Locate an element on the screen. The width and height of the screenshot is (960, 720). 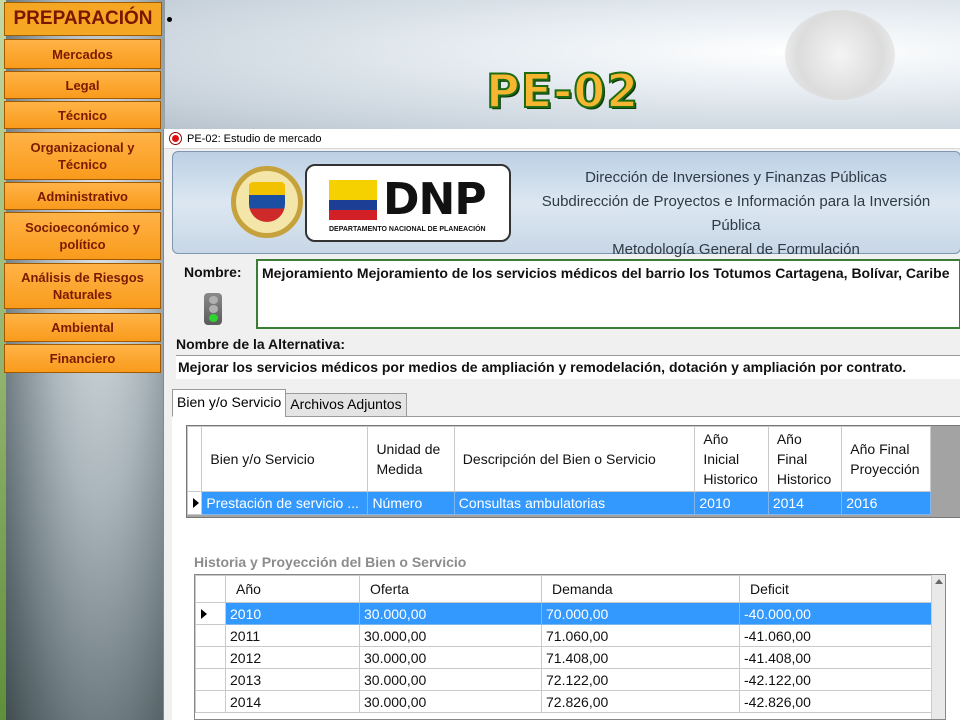
table-header-row: Año Oferta Demanda Deficit is located at coordinates (570, 589).